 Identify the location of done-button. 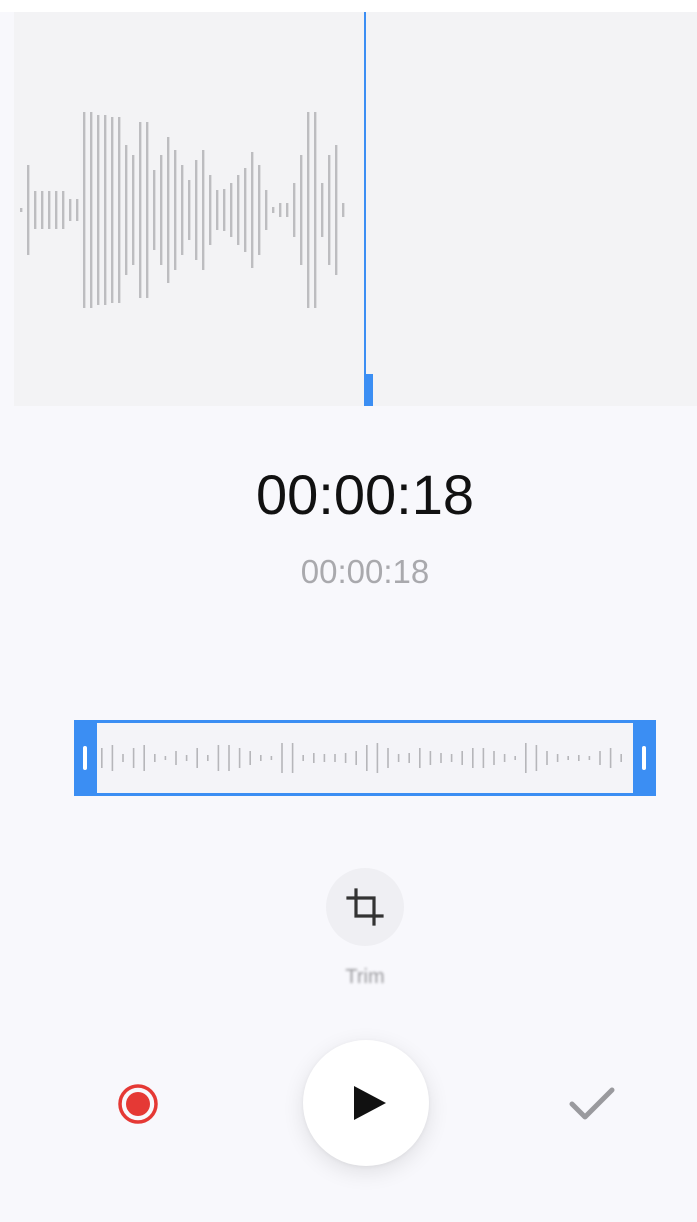
(592, 1104).